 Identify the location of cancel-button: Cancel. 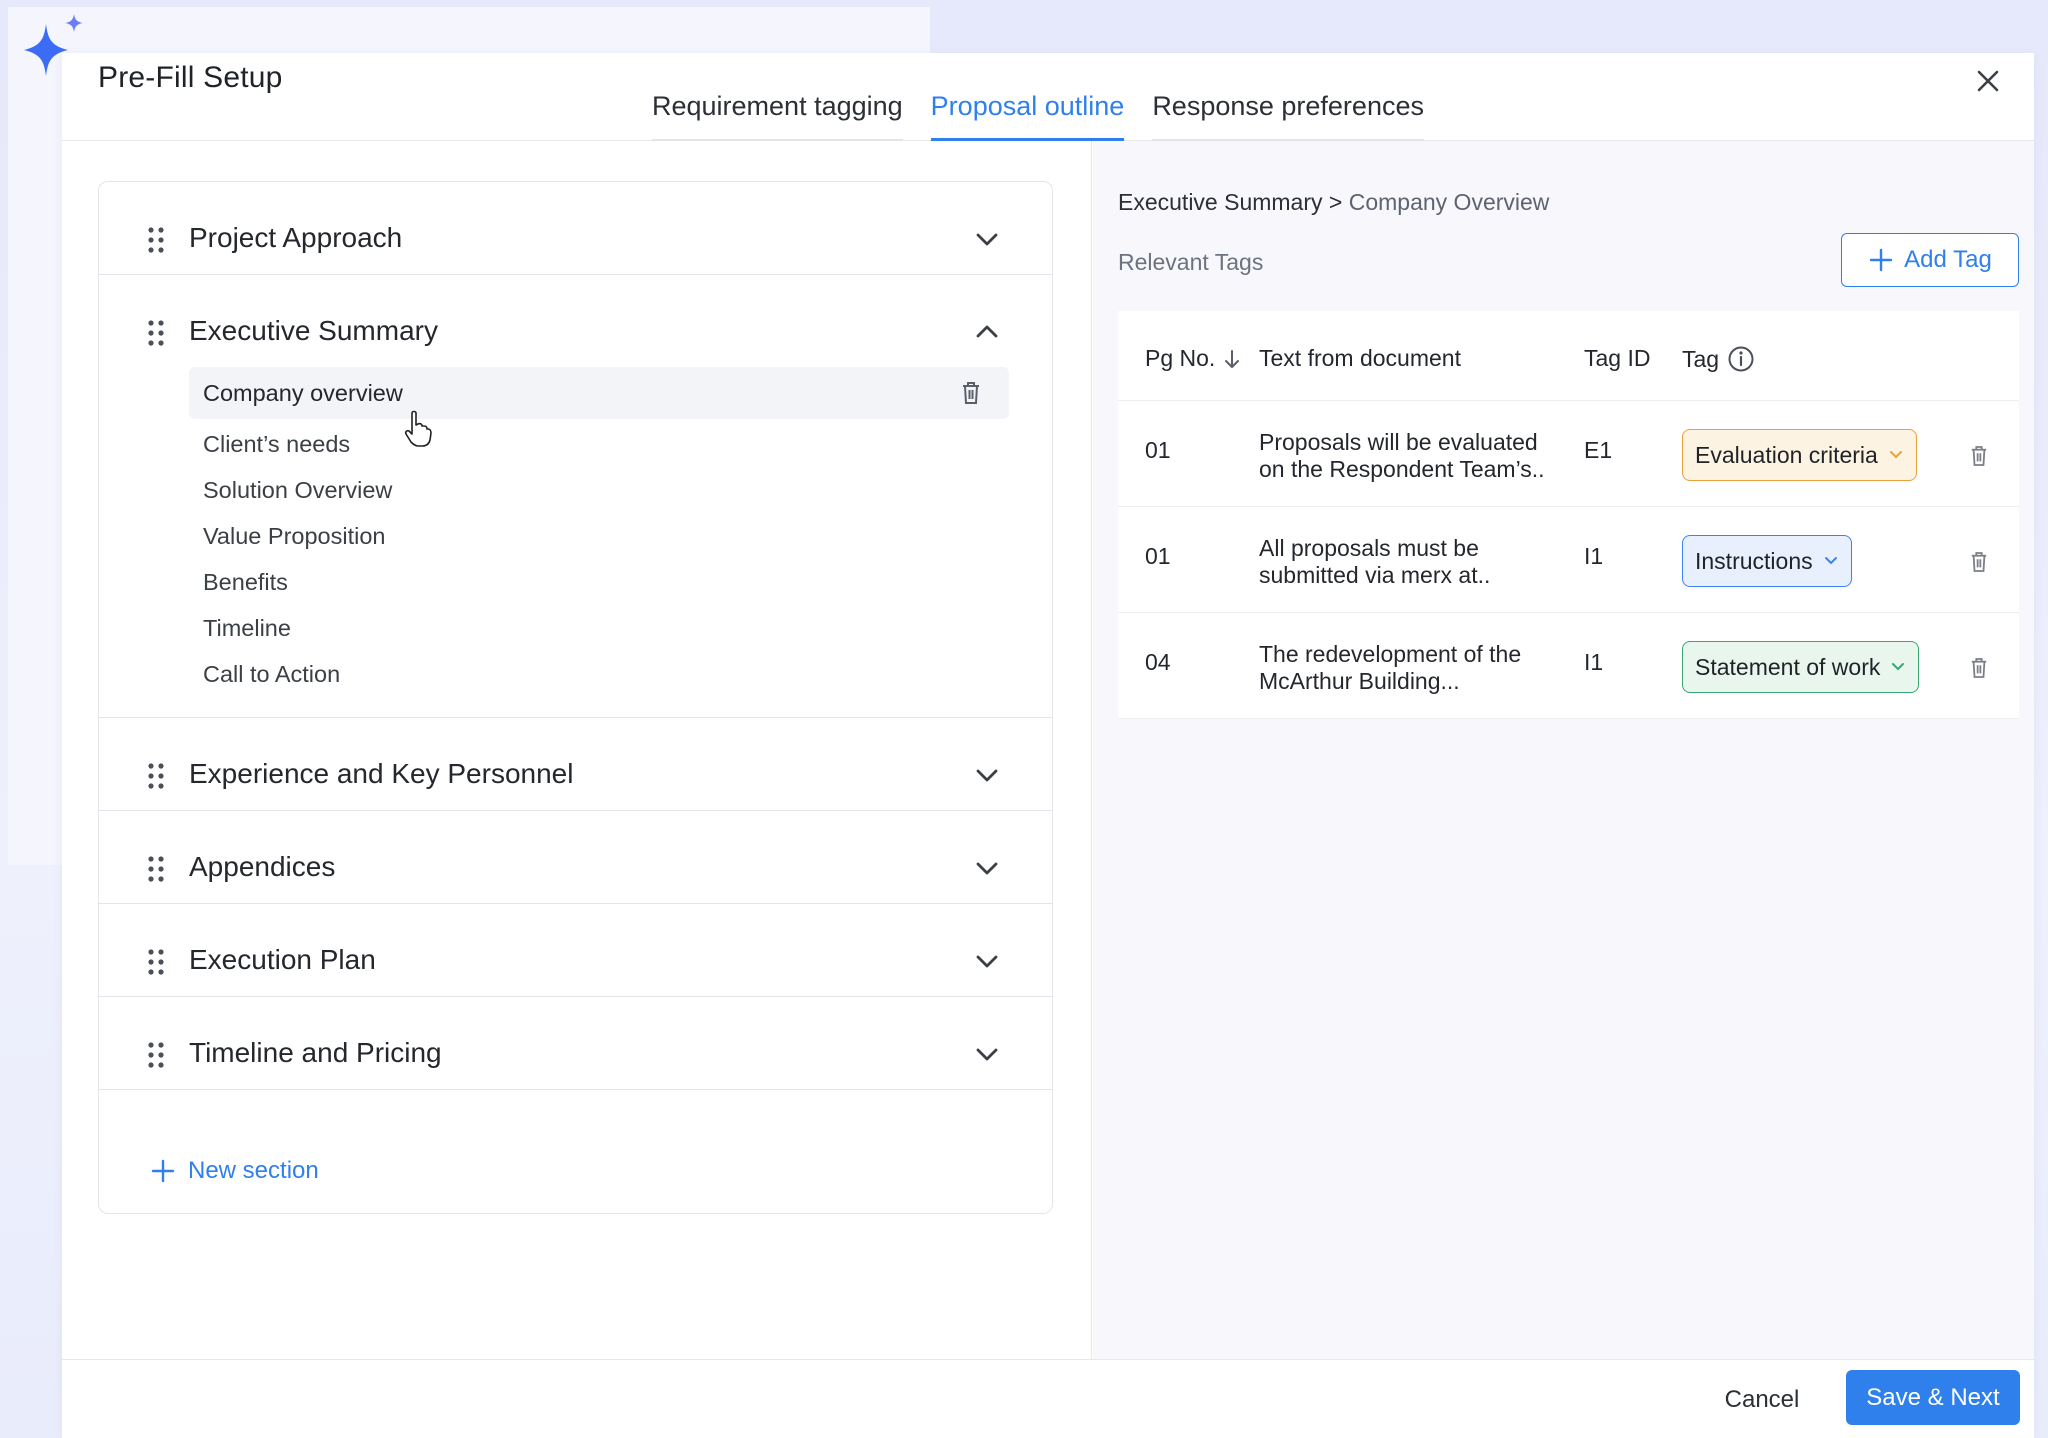
(1762, 1400).